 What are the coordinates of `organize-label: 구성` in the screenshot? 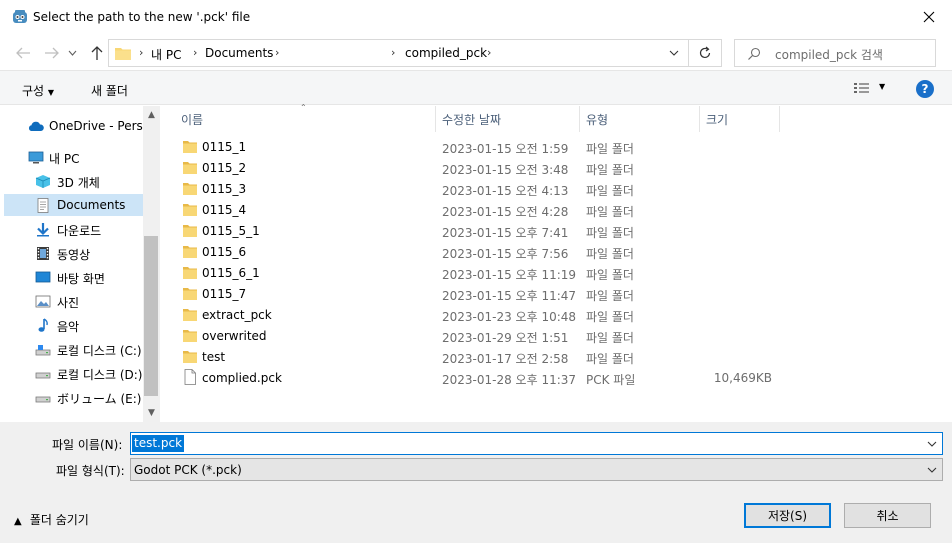 It's located at (33, 91).